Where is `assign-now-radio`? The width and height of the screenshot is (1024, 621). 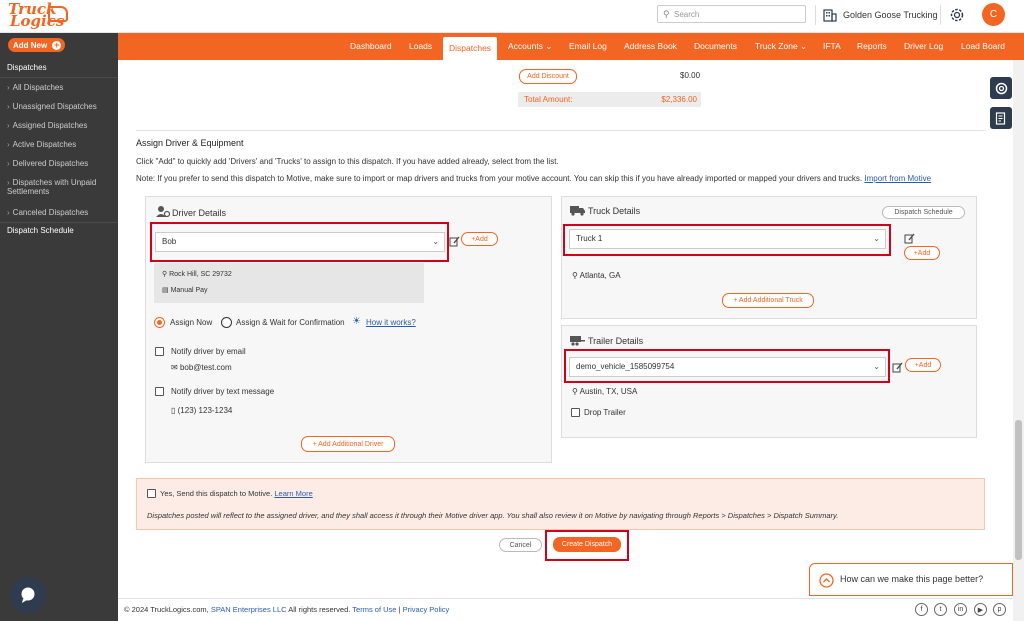 assign-now-radio is located at coordinates (159, 322).